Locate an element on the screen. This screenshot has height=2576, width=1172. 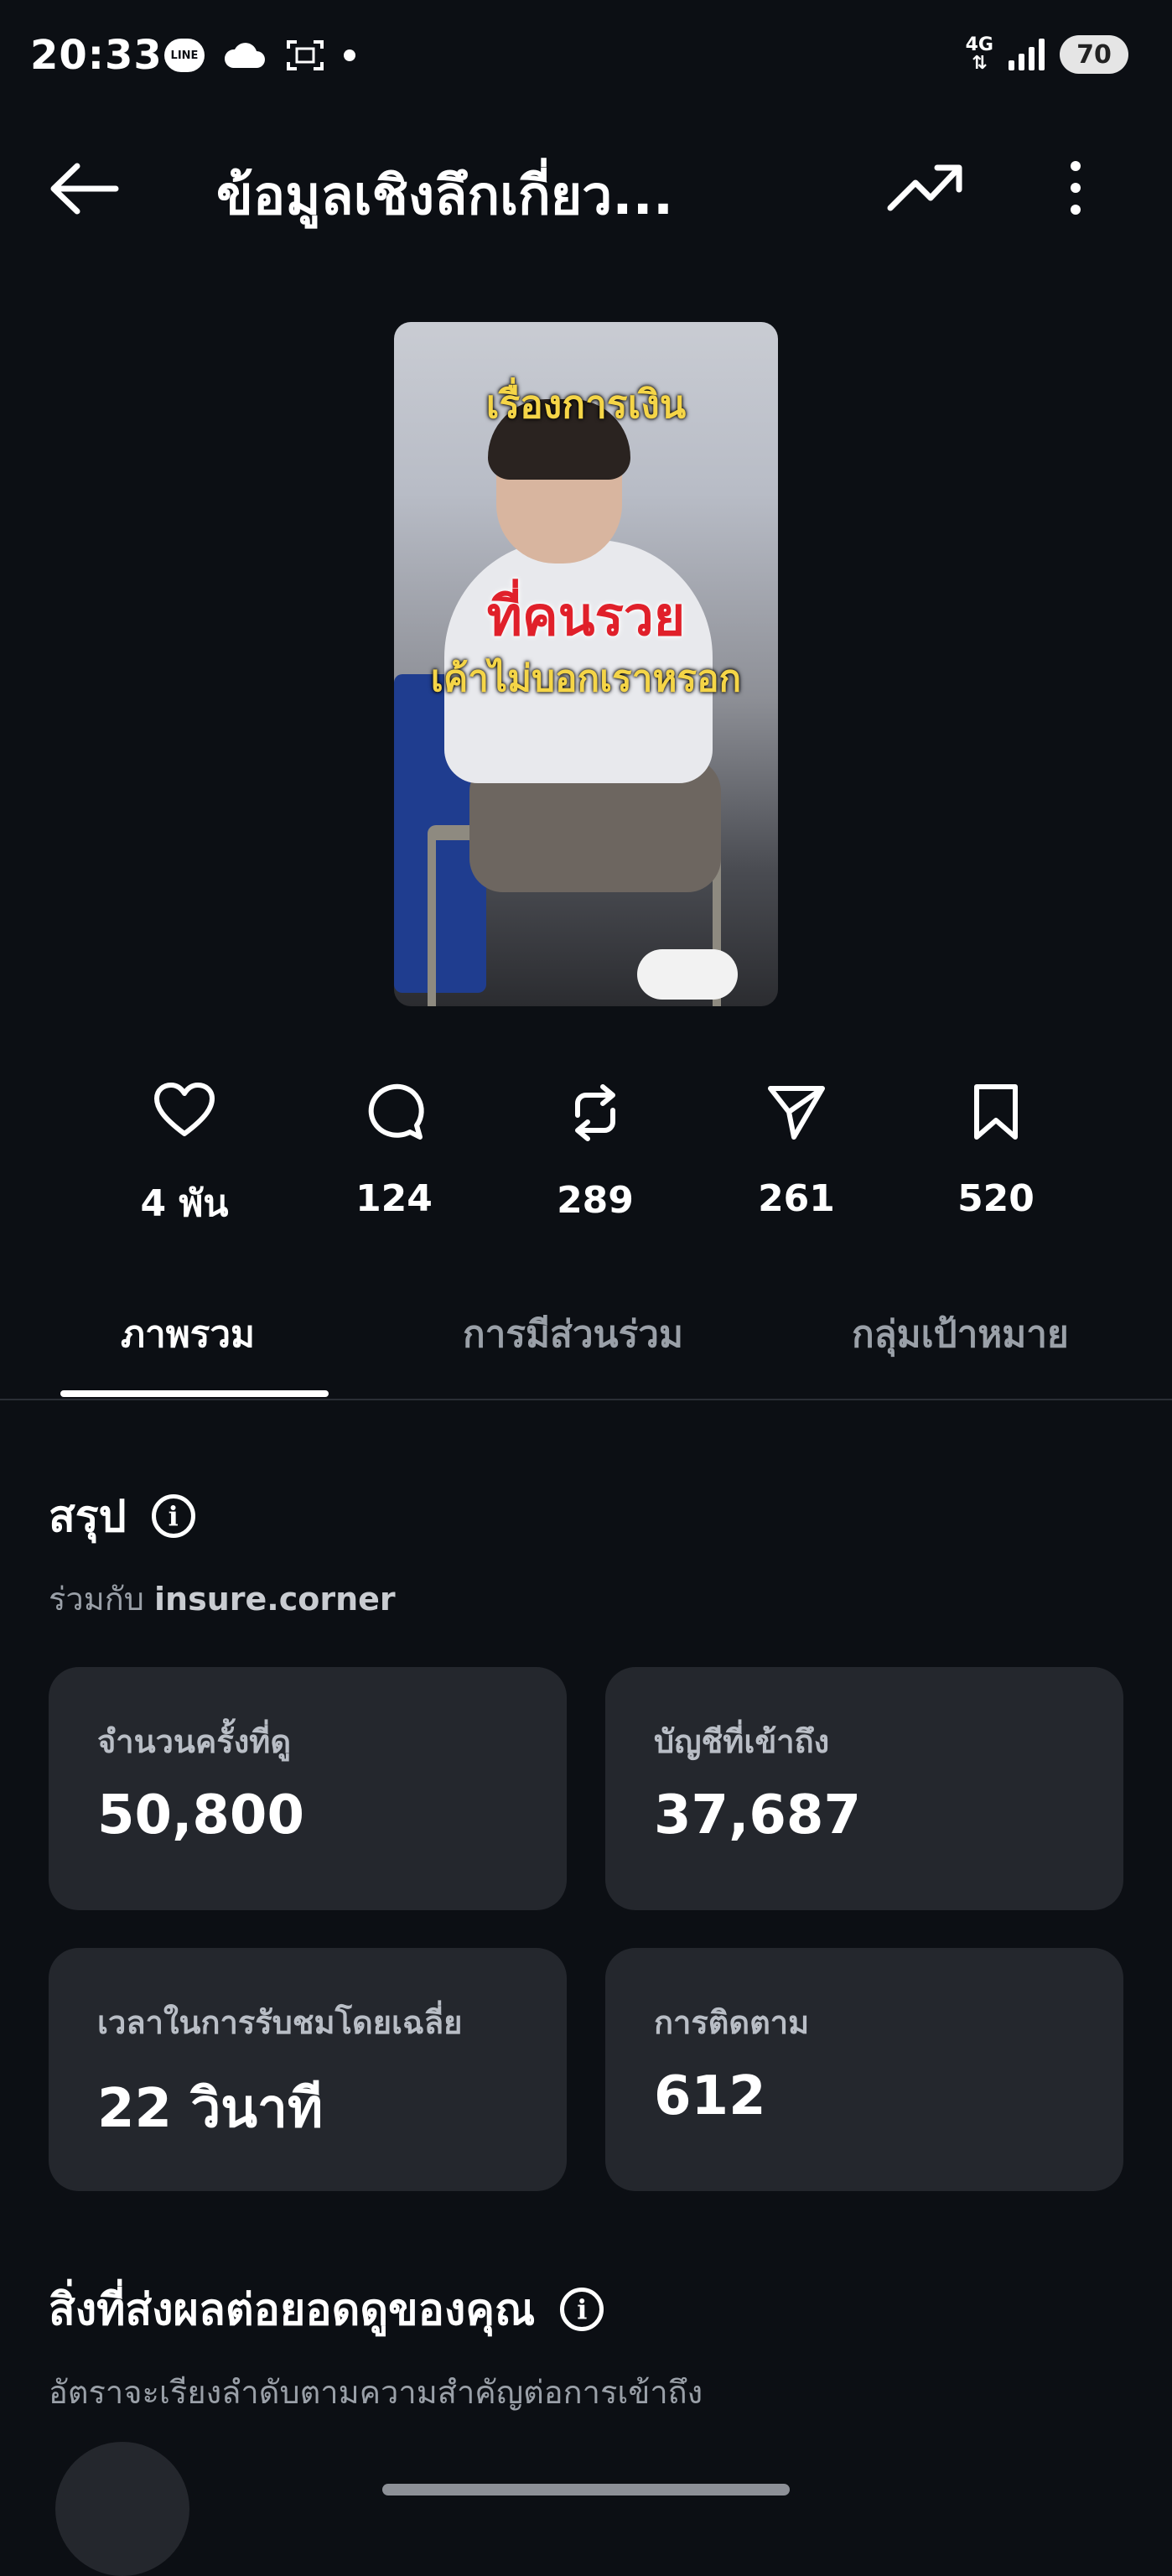
metric-label: การติดตาม is located at coordinates (732, 2022).